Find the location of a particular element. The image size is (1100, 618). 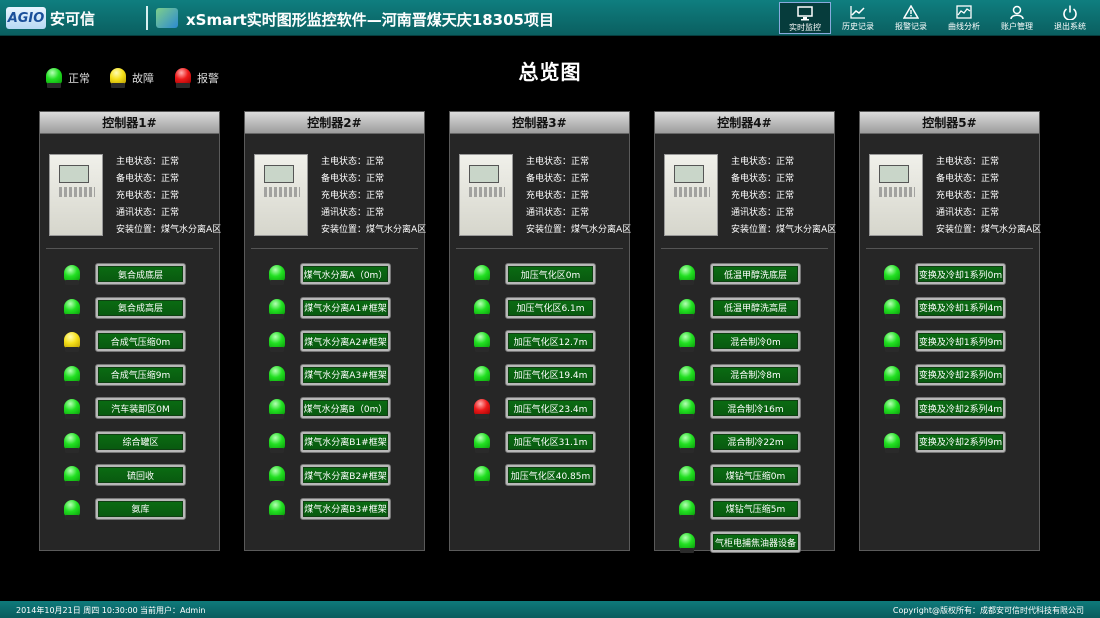

detector-button: 变换及冷却1系列4m is located at coordinates (960, 307).